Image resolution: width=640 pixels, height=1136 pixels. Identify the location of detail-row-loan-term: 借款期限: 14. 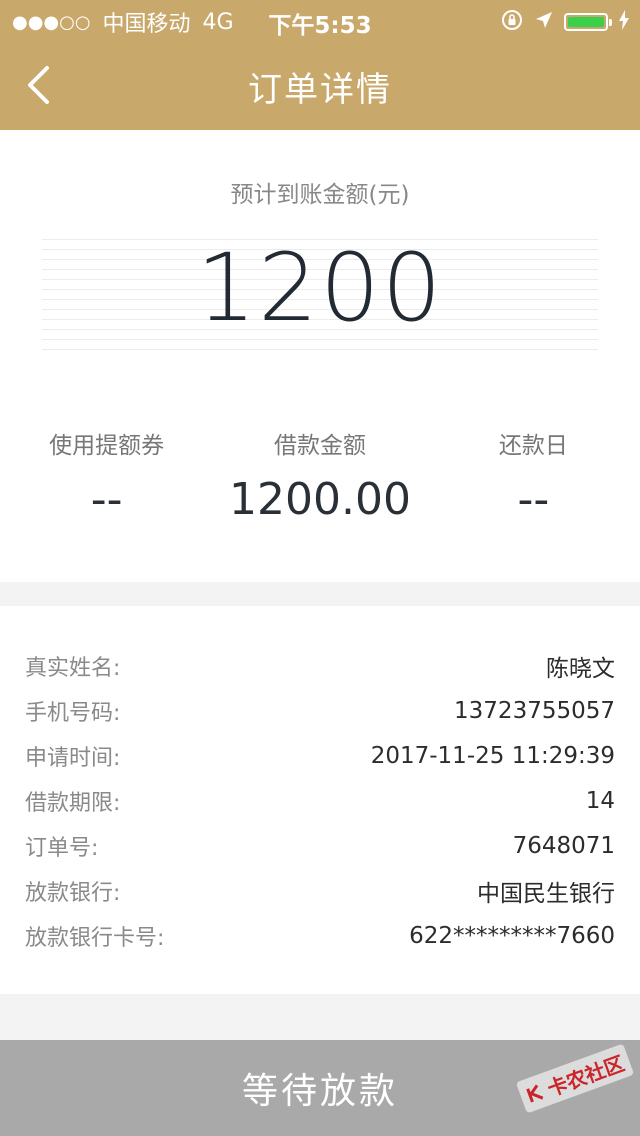
(320, 801).